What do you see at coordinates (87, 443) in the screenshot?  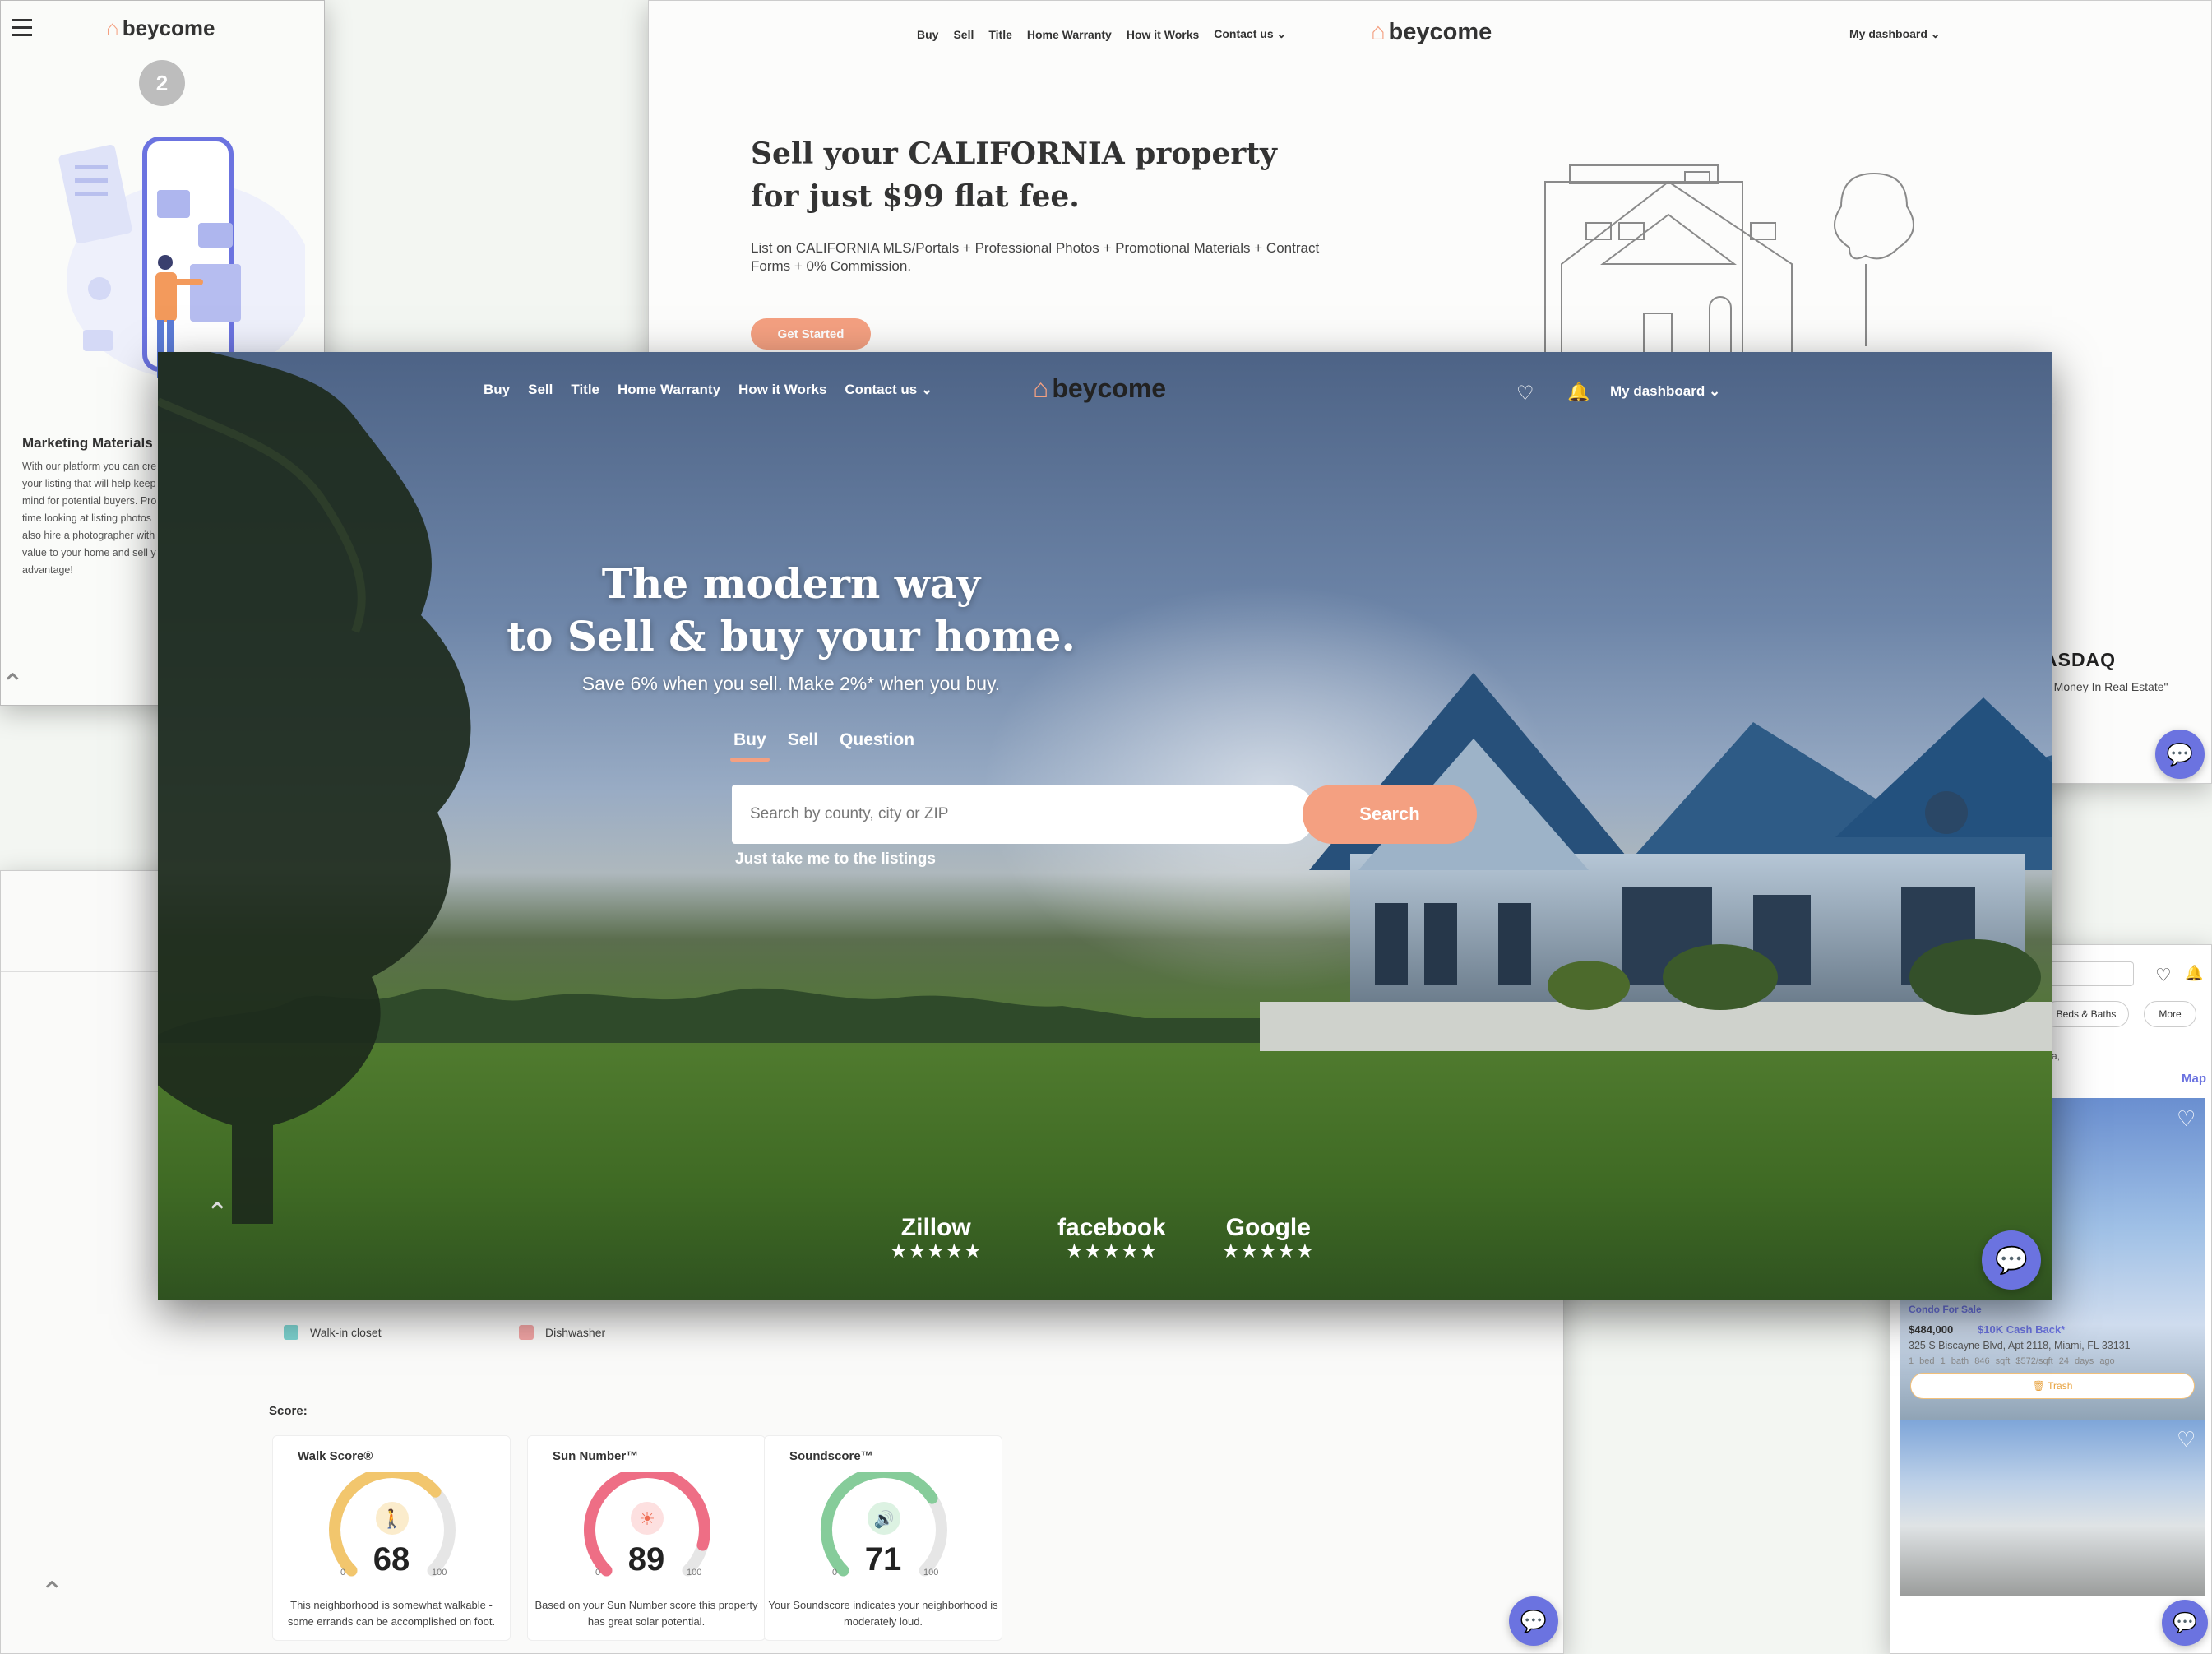 I see `section-title: Marketing Materials` at bounding box center [87, 443].